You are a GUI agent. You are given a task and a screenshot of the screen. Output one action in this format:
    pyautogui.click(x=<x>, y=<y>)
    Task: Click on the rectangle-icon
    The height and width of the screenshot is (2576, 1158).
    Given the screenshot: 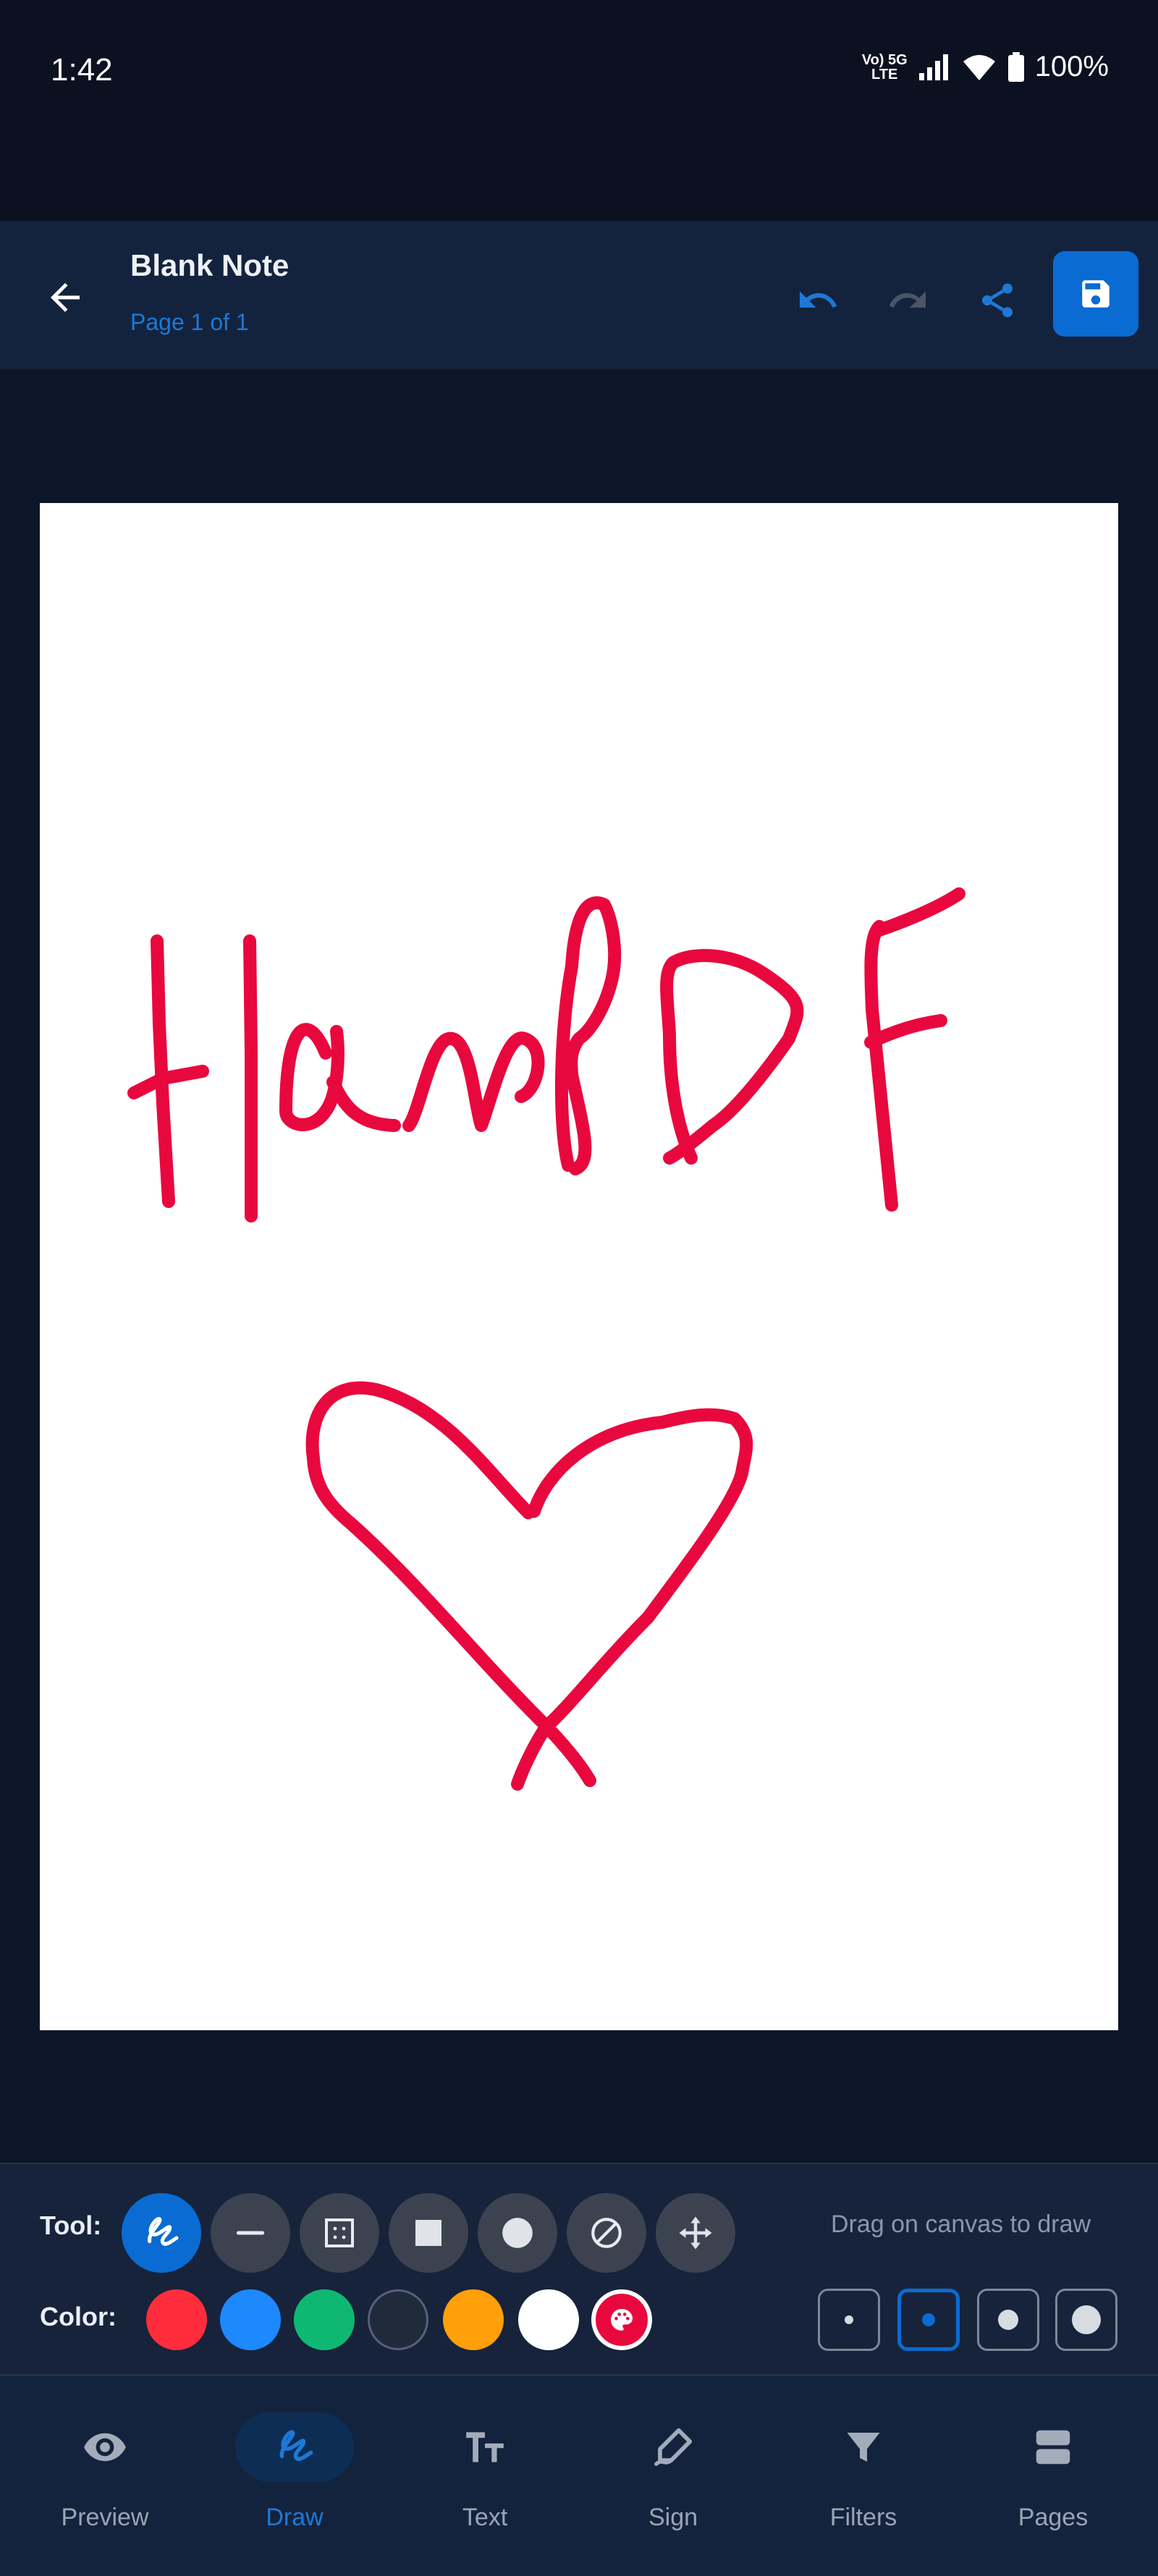 What is the action you would take?
    pyautogui.click(x=428, y=2233)
    